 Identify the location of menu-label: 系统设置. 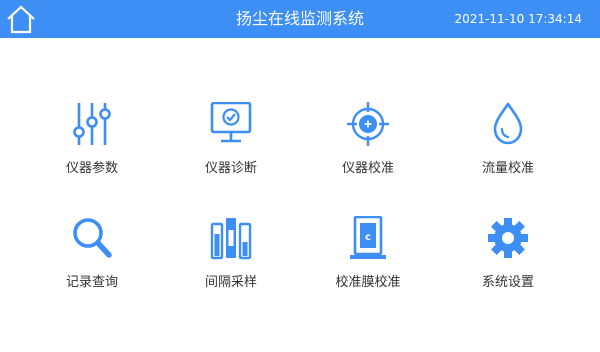
(507, 282).